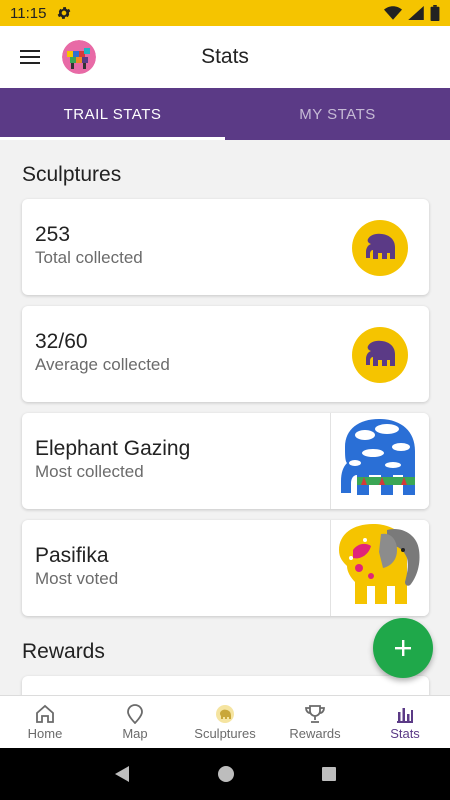  I want to click on stats-tabs: TRAIL STATS MY STATS, so click(225, 114).